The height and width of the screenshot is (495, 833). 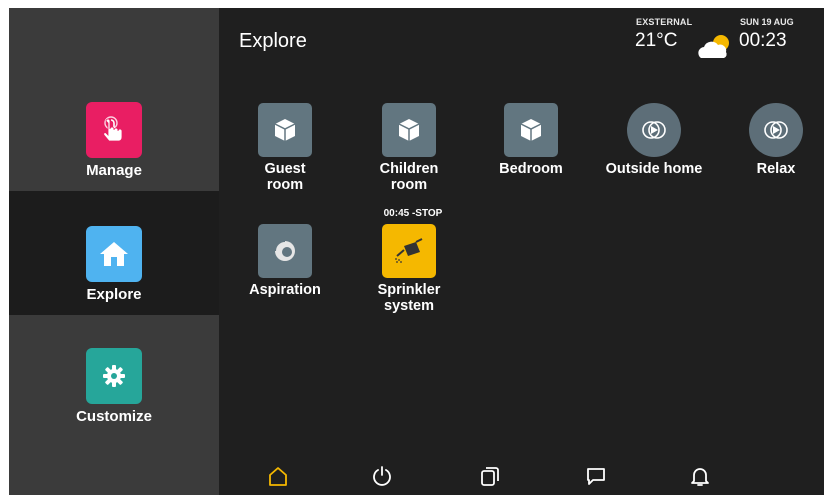 I want to click on external-label: EXSTERNAL, so click(x=664, y=22).